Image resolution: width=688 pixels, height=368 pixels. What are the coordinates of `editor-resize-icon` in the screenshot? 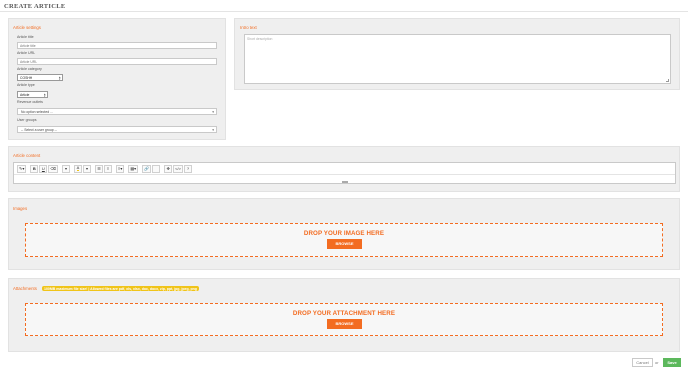 It's located at (344, 182).